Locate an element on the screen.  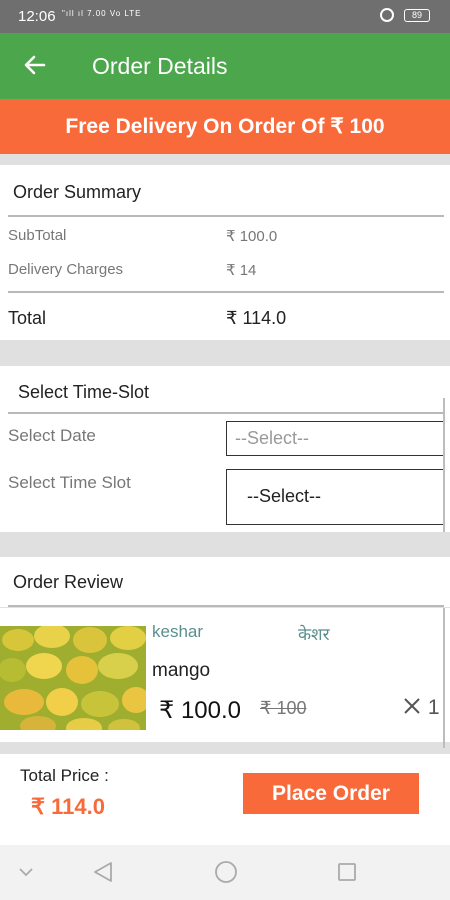
subtotal-value: ₹ 100.0 is located at coordinates (252, 236).